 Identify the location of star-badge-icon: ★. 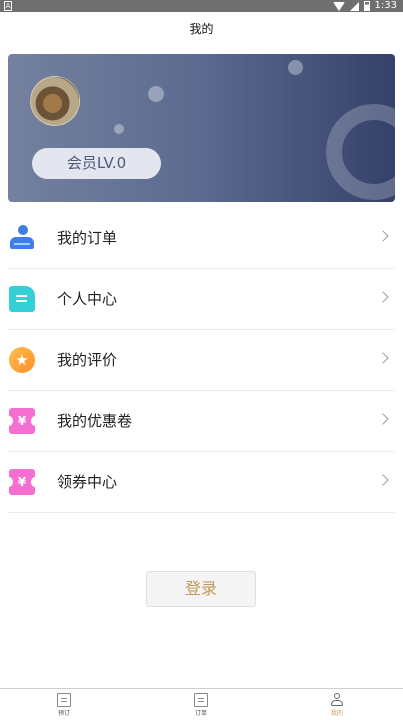
(22, 360).